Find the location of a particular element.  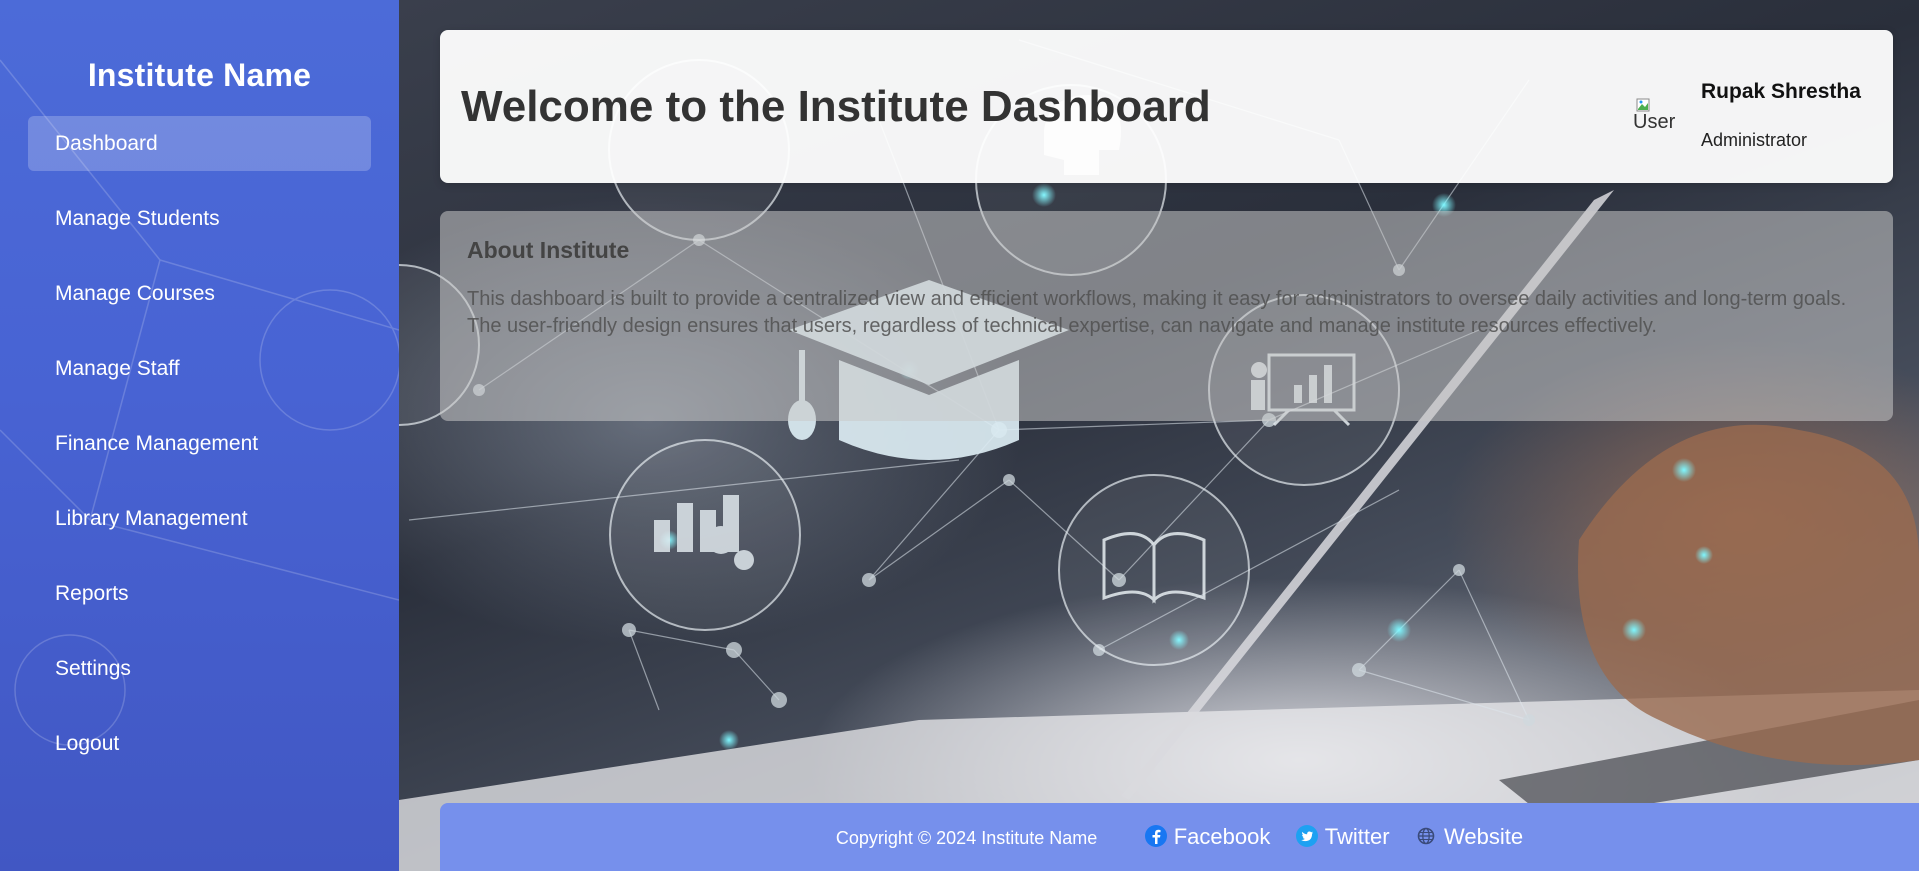

sidebar-item-library-management: Library Management is located at coordinates (199, 518).